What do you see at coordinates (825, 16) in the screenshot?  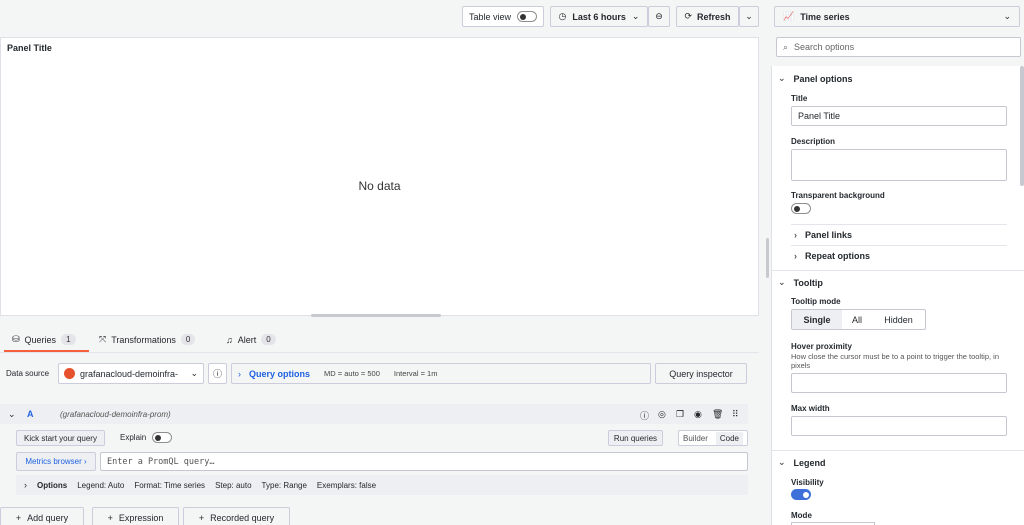 I see `visualization-label: Time series` at bounding box center [825, 16].